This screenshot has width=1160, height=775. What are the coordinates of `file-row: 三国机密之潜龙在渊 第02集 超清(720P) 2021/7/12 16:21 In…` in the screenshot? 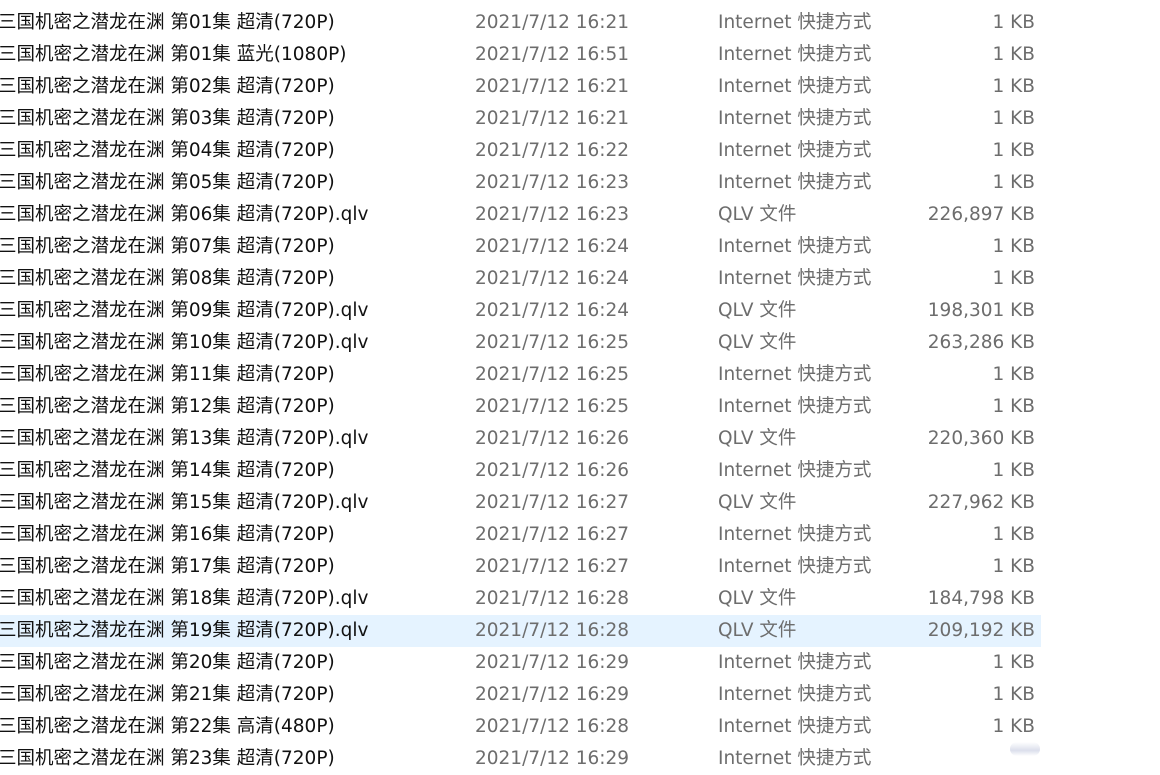 It's located at (520, 87).